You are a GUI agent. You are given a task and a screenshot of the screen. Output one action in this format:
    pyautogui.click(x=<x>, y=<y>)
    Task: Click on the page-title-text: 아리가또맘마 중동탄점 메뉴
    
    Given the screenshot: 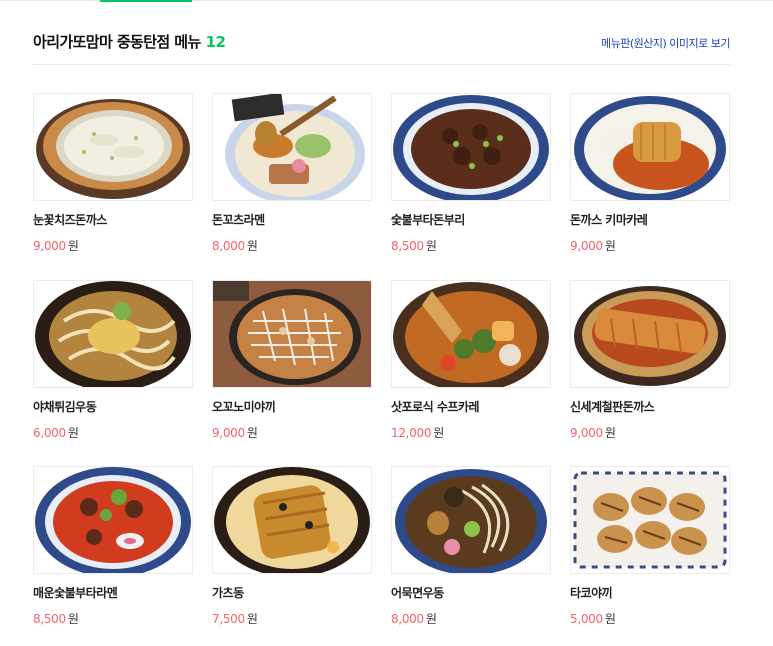 What is the action you would take?
    pyautogui.click(x=117, y=42)
    